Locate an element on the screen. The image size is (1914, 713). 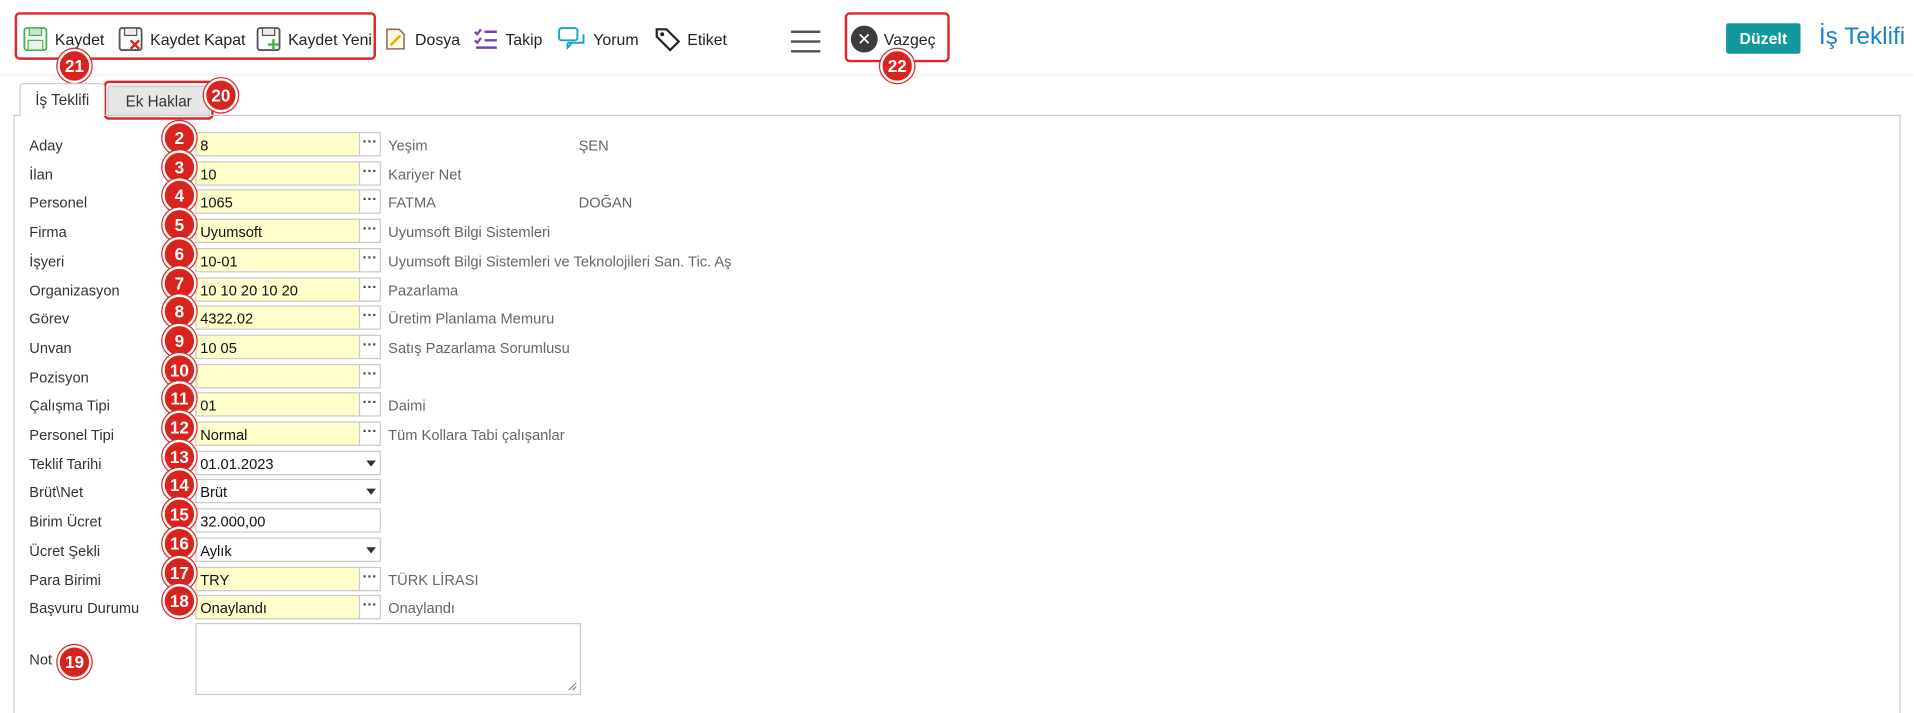
annotation-badge: 19 is located at coordinates (74, 662).